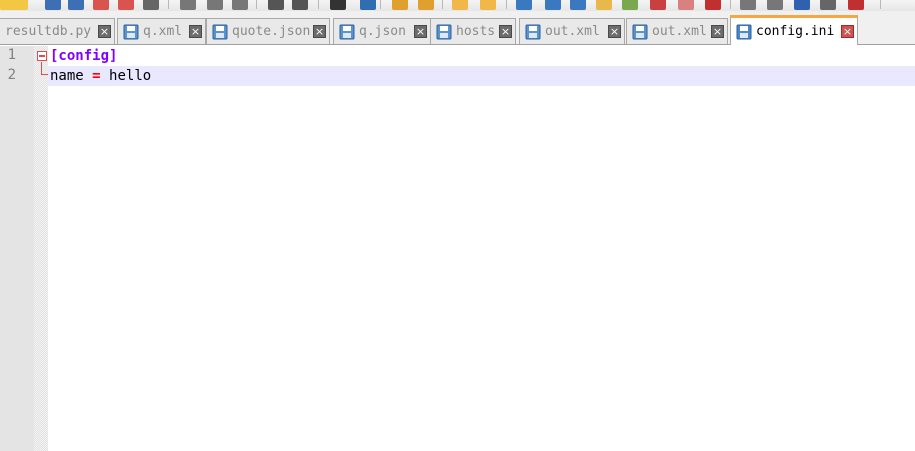 The height and width of the screenshot is (451, 915). Describe the element at coordinates (53, 5) in the screenshot. I see `save-icon` at that location.